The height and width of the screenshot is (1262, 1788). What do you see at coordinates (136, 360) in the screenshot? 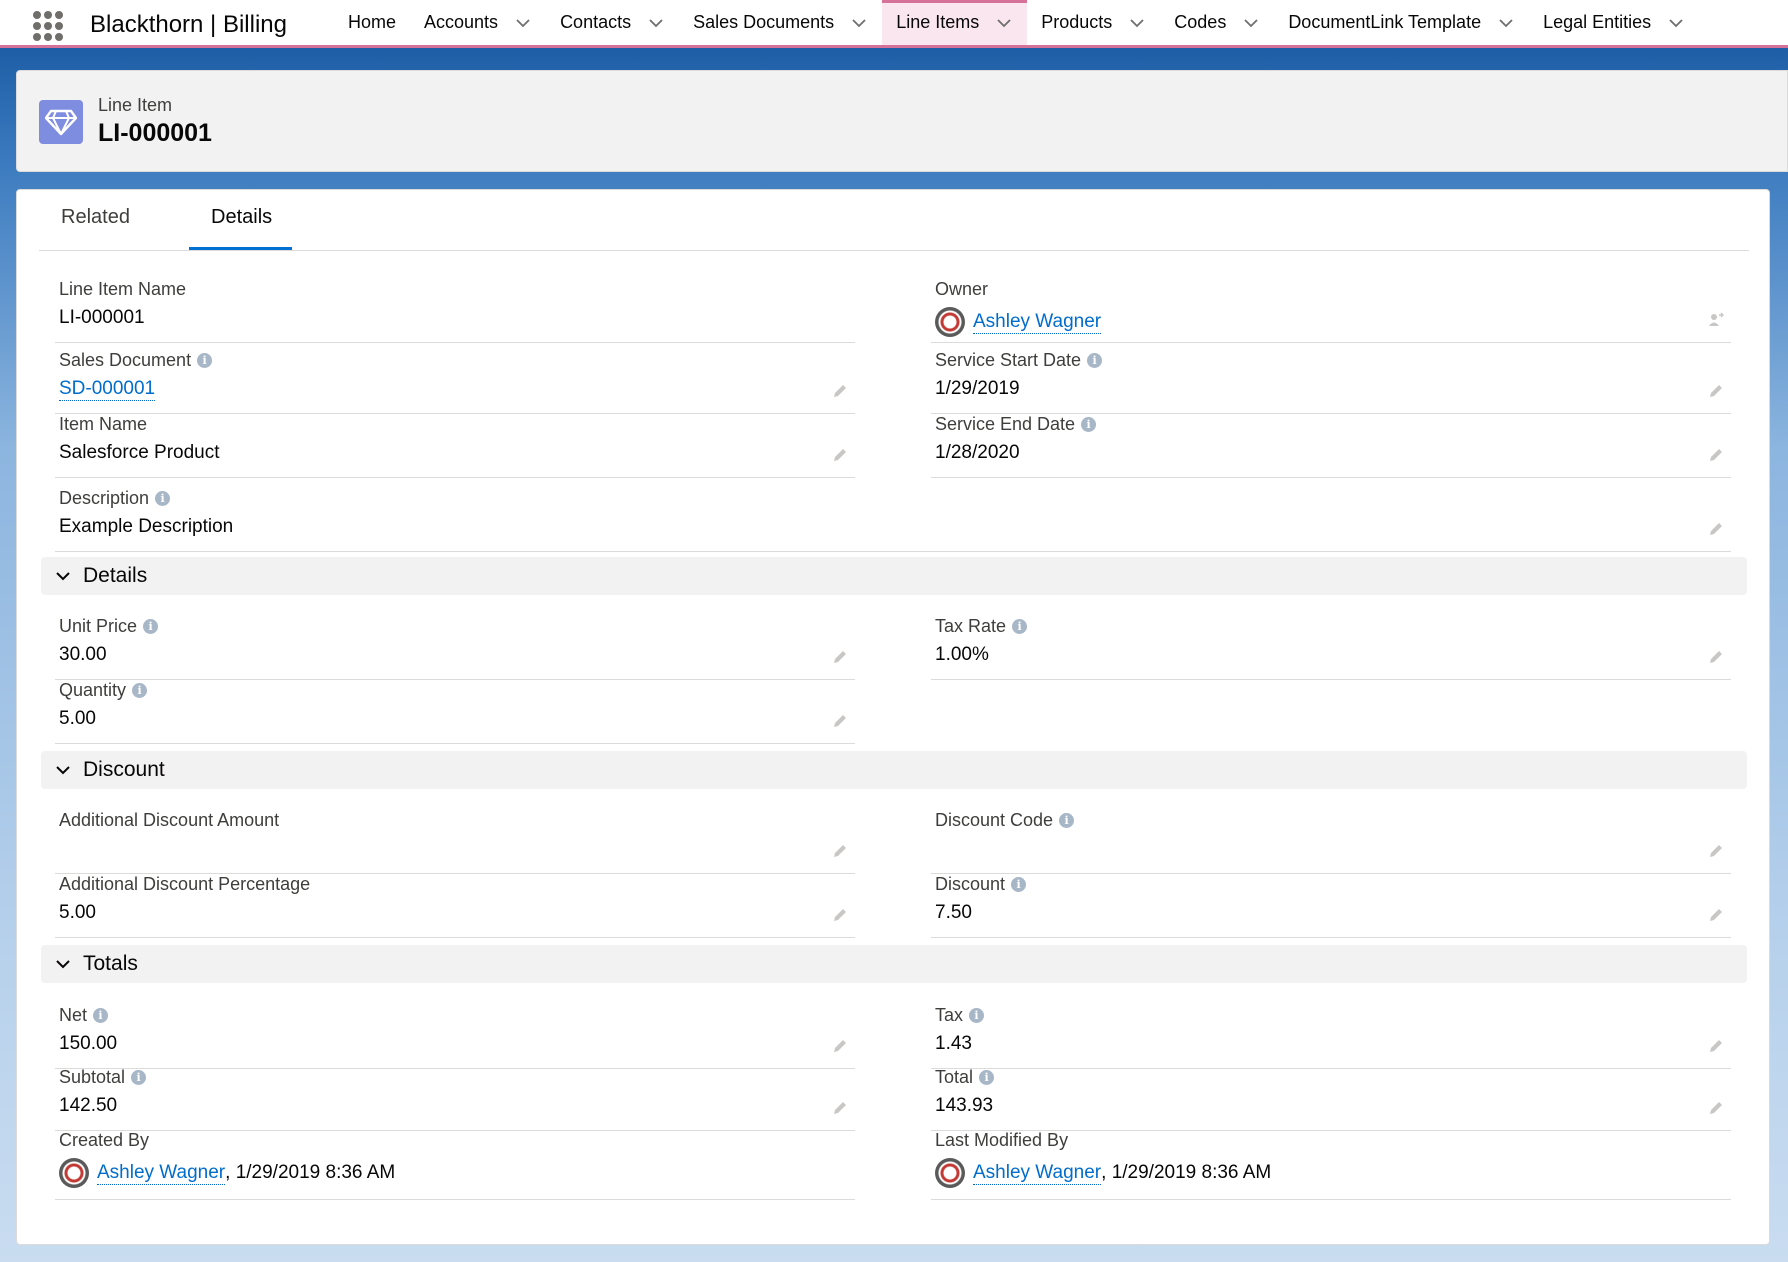
I see `field-label: Sales Document i` at bounding box center [136, 360].